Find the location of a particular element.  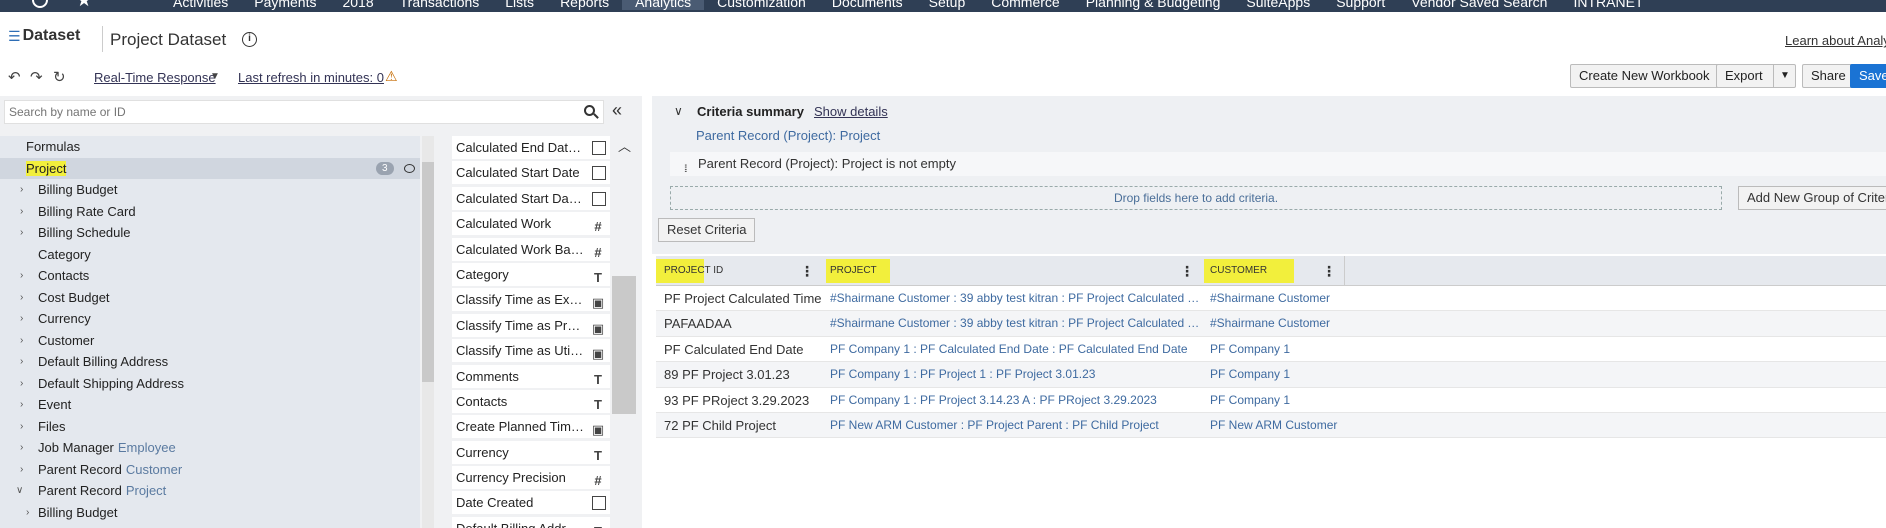

chevron-up-icon: ︿ is located at coordinates (624, 145).